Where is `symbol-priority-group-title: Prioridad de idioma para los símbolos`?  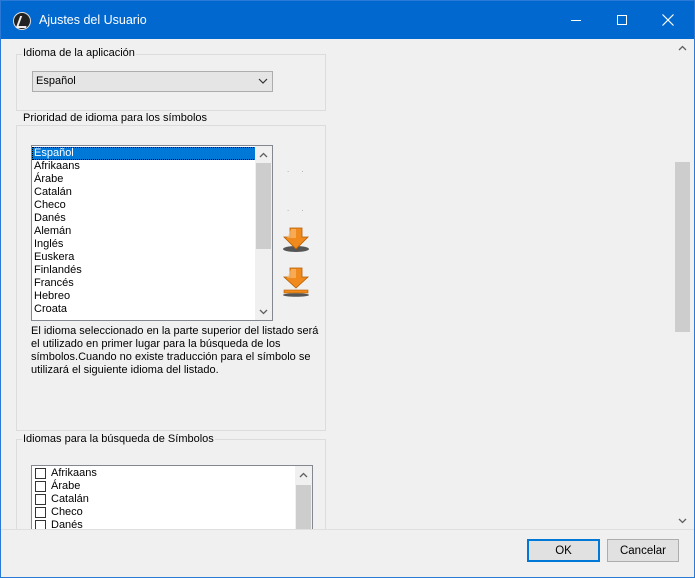 symbol-priority-group-title: Prioridad de idioma para los símbolos is located at coordinates (115, 118).